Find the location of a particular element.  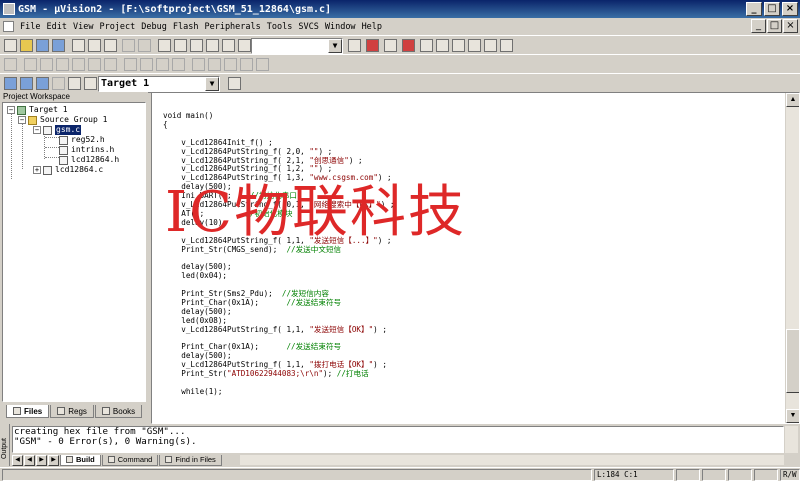

options-icon is located at coordinates (506, 45).